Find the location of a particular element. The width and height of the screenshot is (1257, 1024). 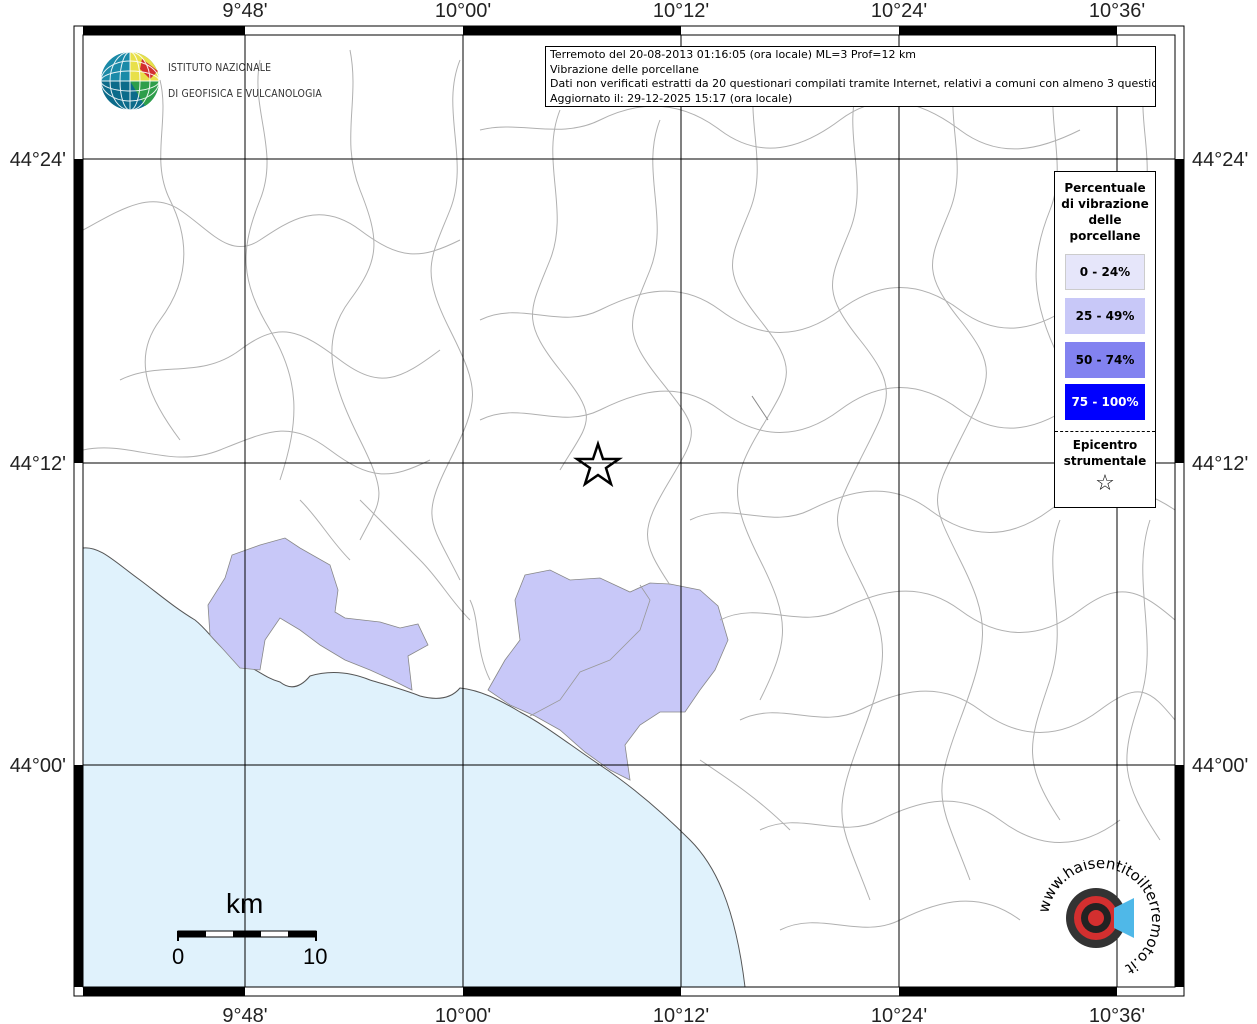

map-parameter: Vibrazione delle porcellane is located at coordinates (624, 69).